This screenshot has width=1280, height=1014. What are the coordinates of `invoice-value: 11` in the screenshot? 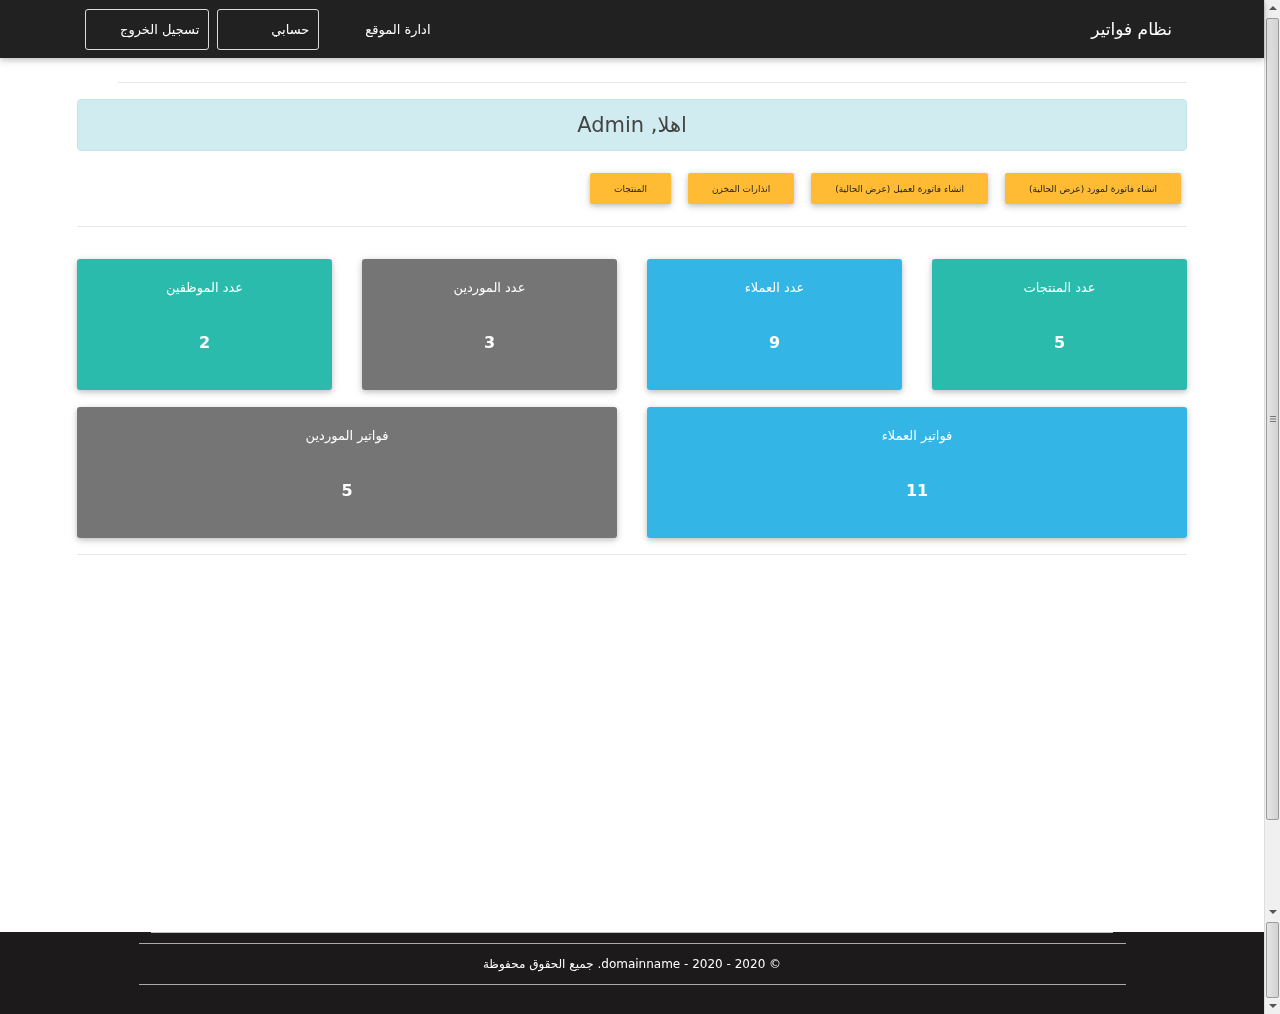 It's located at (917, 491).